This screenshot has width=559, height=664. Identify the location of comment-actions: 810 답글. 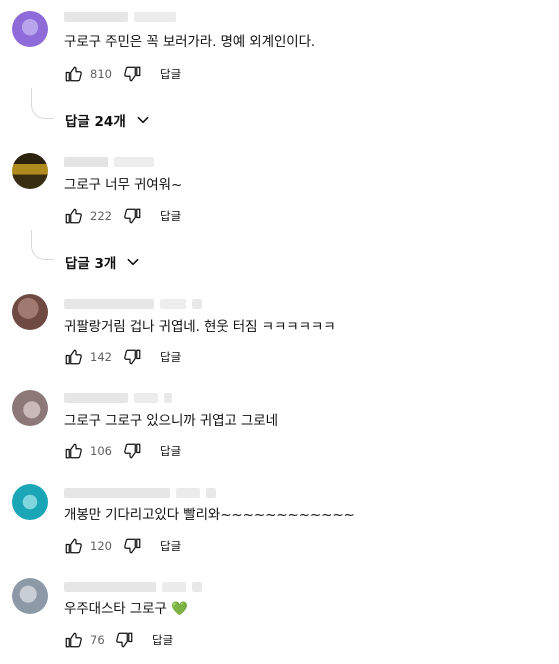
(122, 74).